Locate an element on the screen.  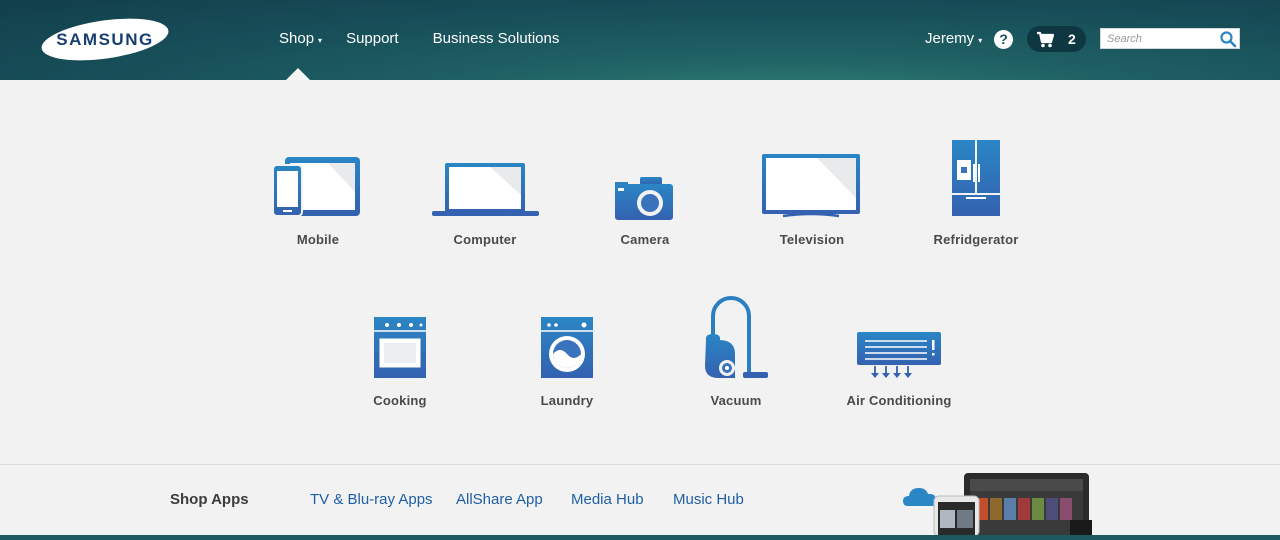
category-mobile: Mobile is located at coordinates (318, 197).